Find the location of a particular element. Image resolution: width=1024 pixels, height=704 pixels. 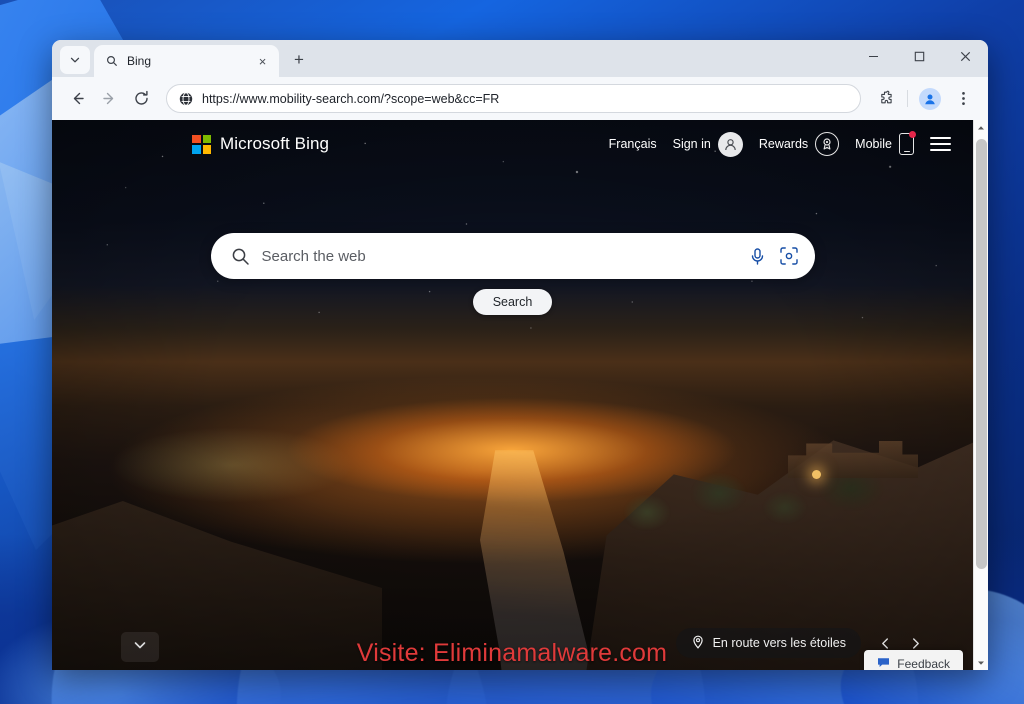

window-controls is located at coordinates (919, 58).